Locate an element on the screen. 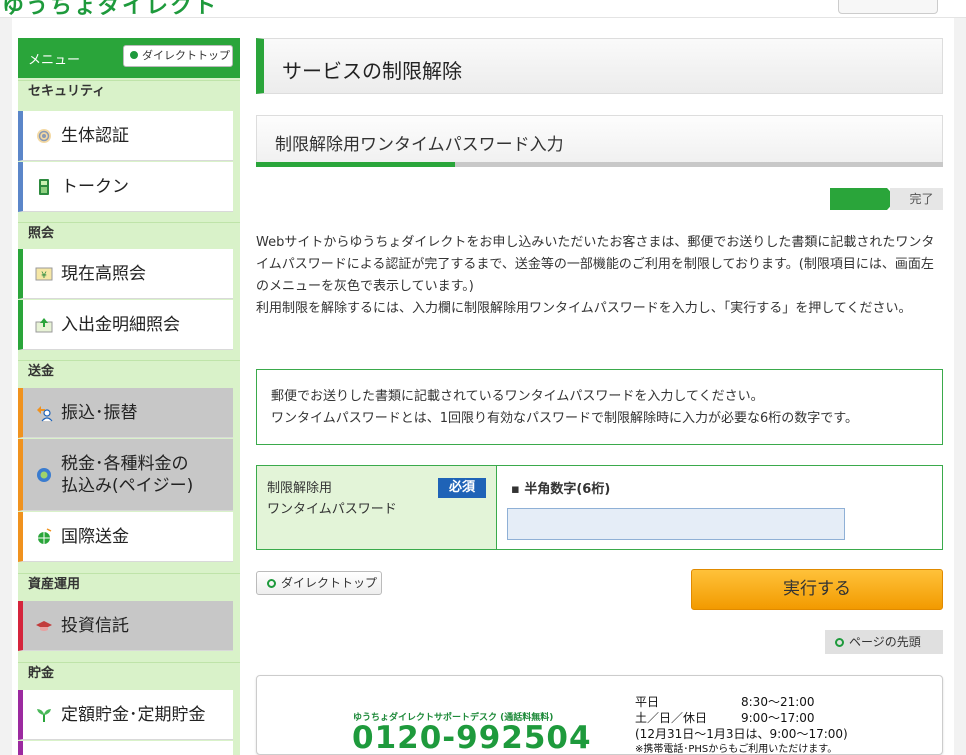 The height and width of the screenshot is (755, 966). tax-label-line2: 払込み(ペイジー) is located at coordinates (127, 485).